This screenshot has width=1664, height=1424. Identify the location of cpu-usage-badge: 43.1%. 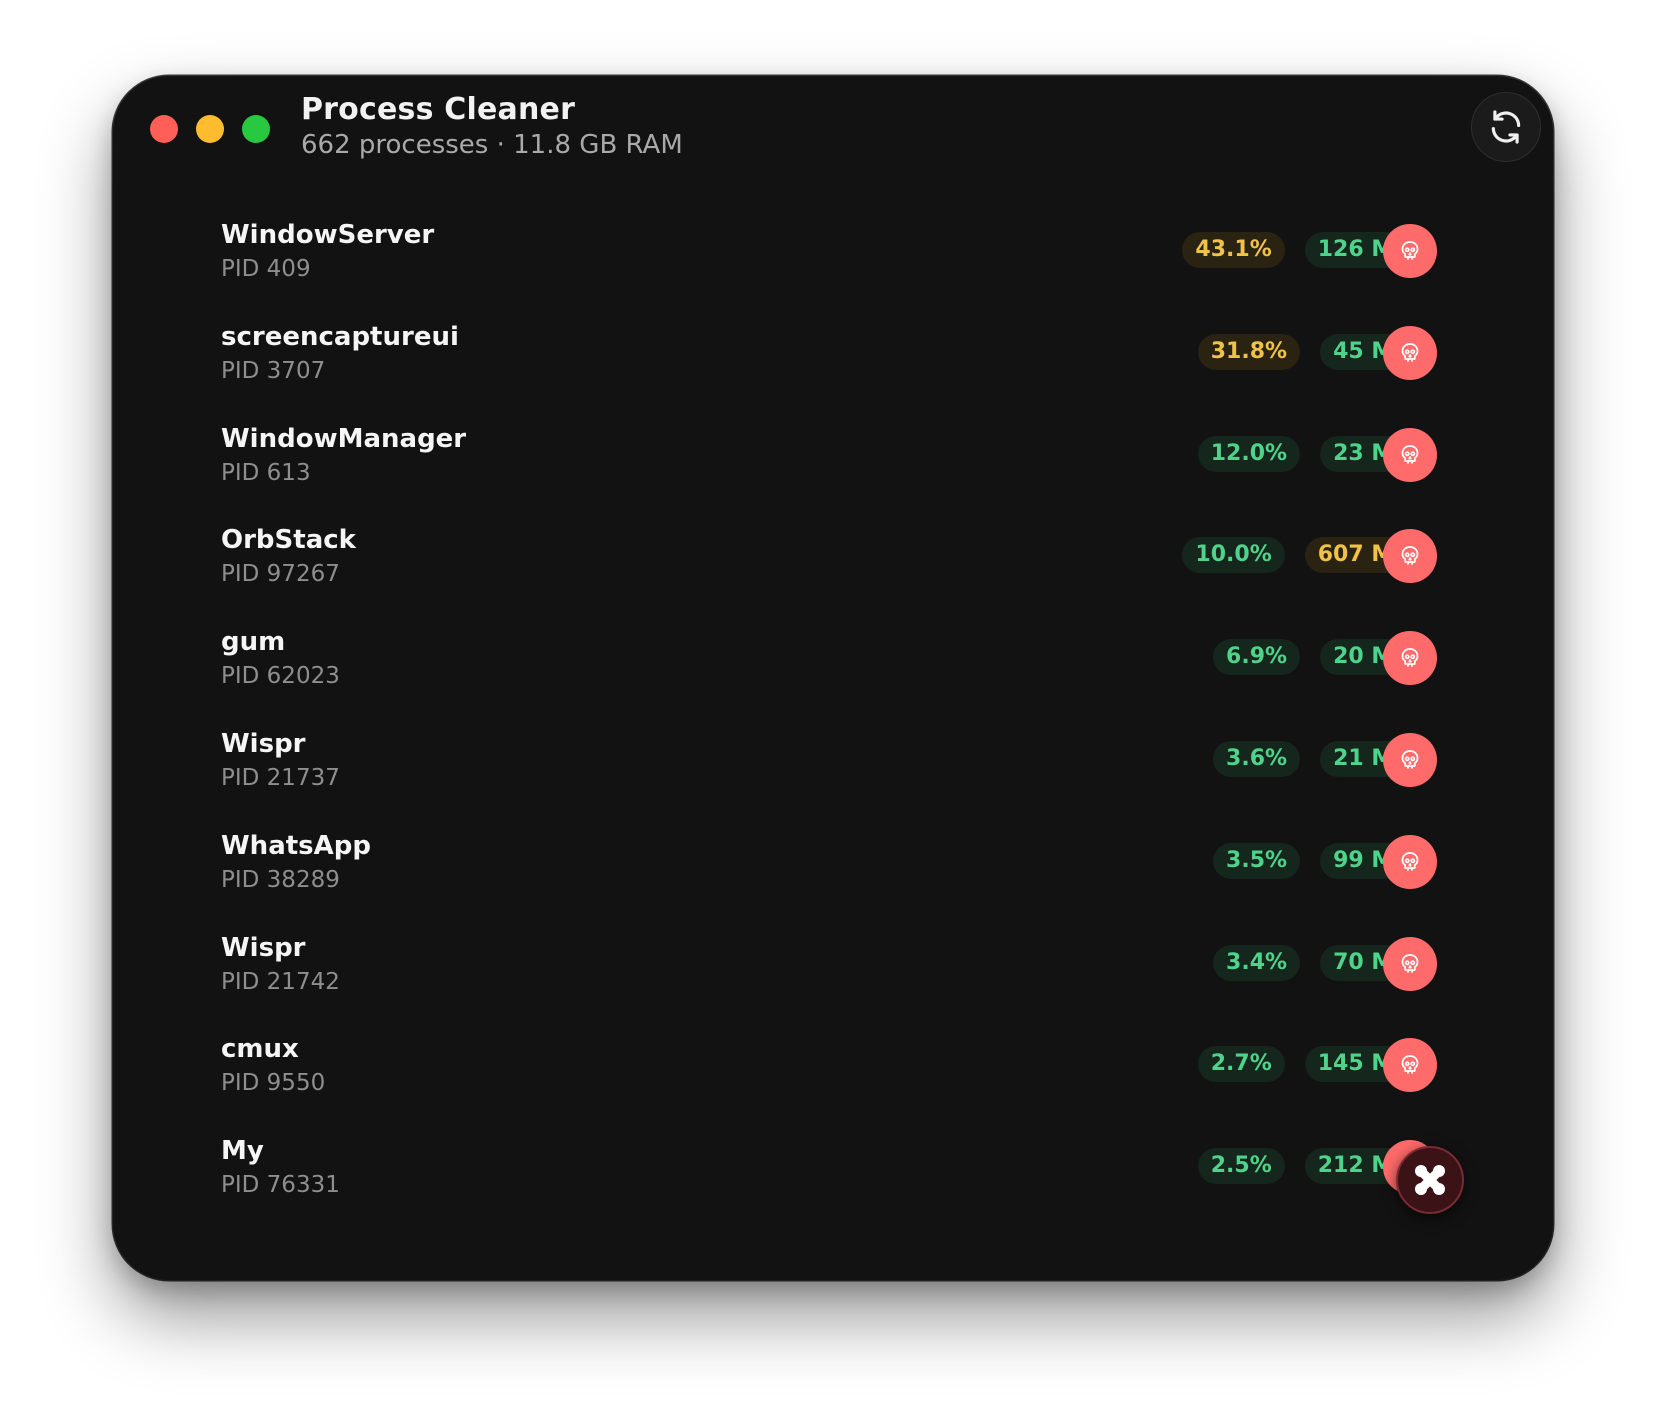
(1233, 250).